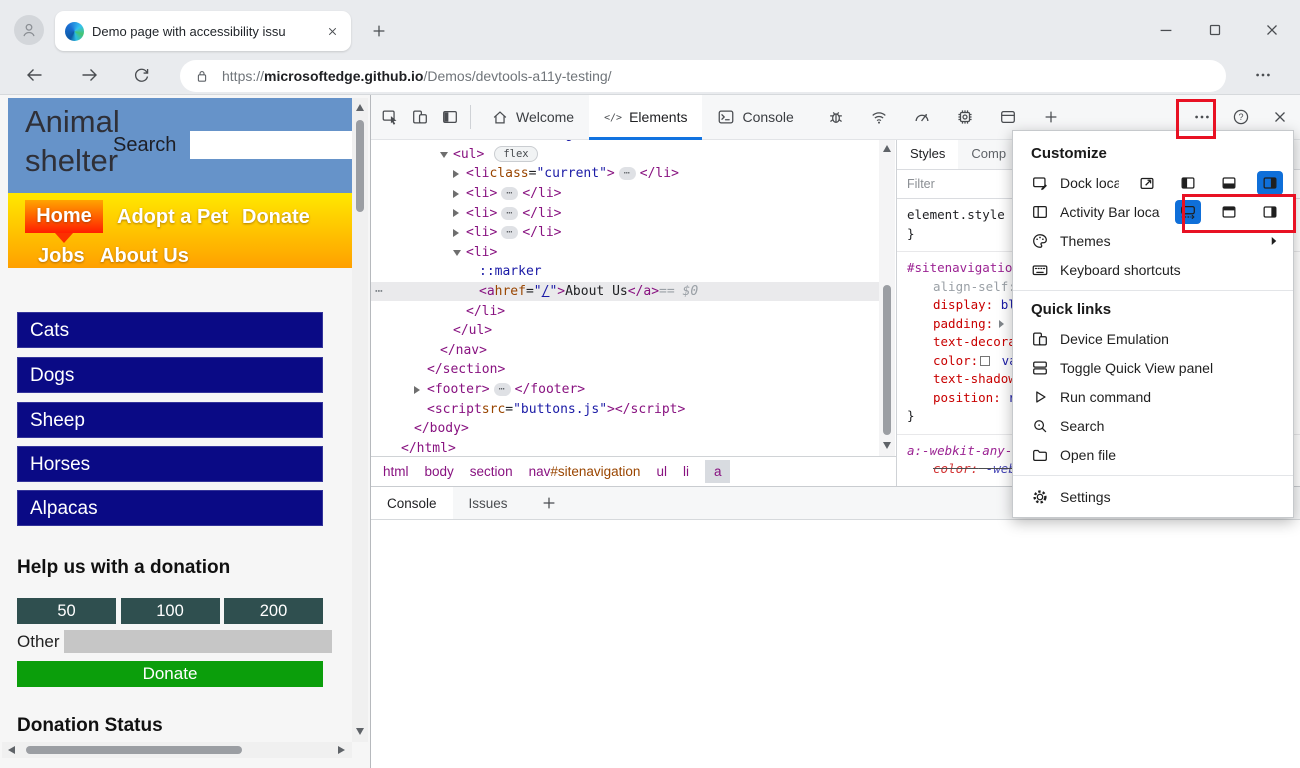  What do you see at coordinates (379, 291) in the screenshot?
I see `node-menu-icon: ⋯` at bounding box center [379, 291].